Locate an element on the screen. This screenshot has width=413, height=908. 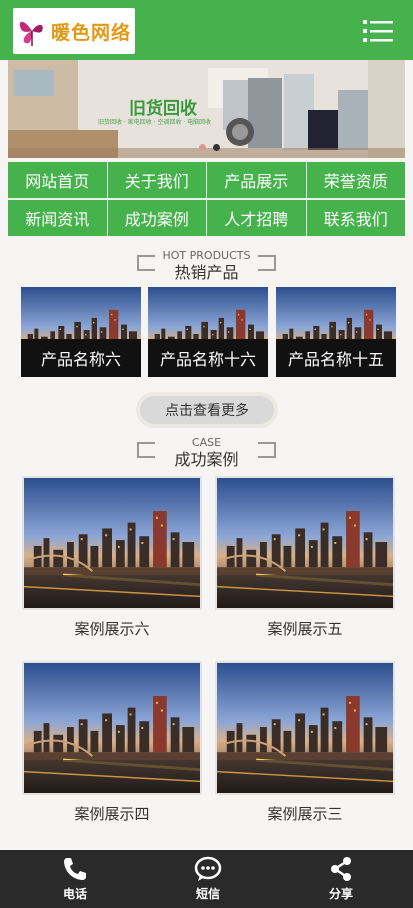
hero-banner: 旧货回收 旧货回收 · 家电回收 · 空调回收 · 电脑回收 is located at coordinates (206, 109).